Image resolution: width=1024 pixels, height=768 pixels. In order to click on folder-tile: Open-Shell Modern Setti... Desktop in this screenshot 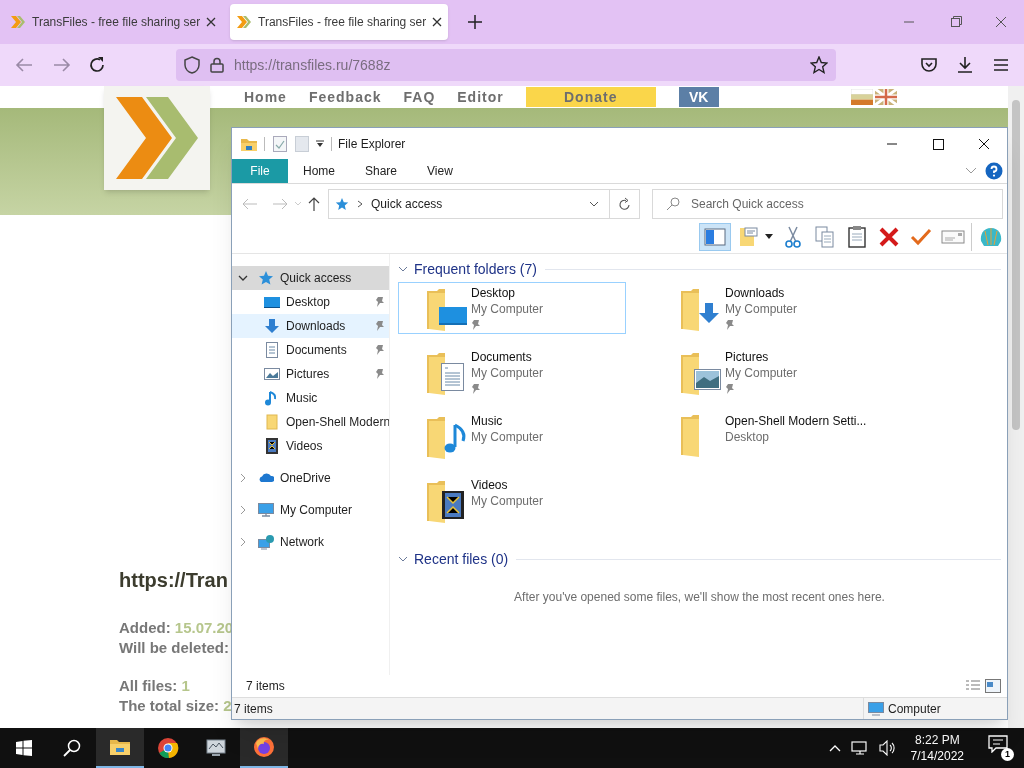, I will do `click(766, 436)`.